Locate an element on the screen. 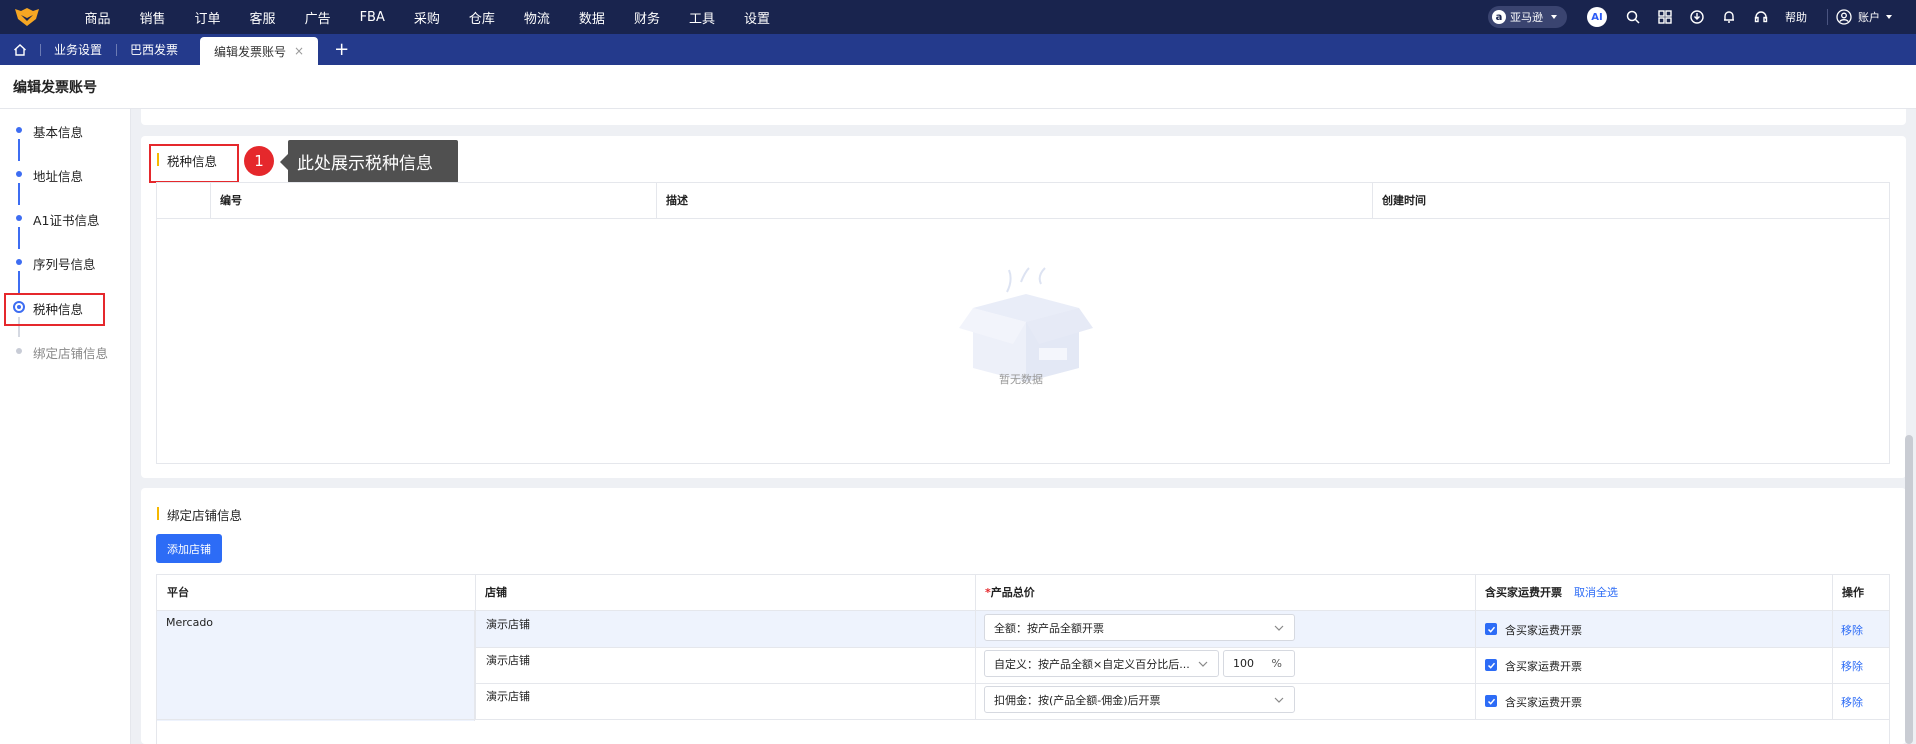 This screenshot has width=1916, height=744. add-tab-button: + is located at coordinates (341, 49).